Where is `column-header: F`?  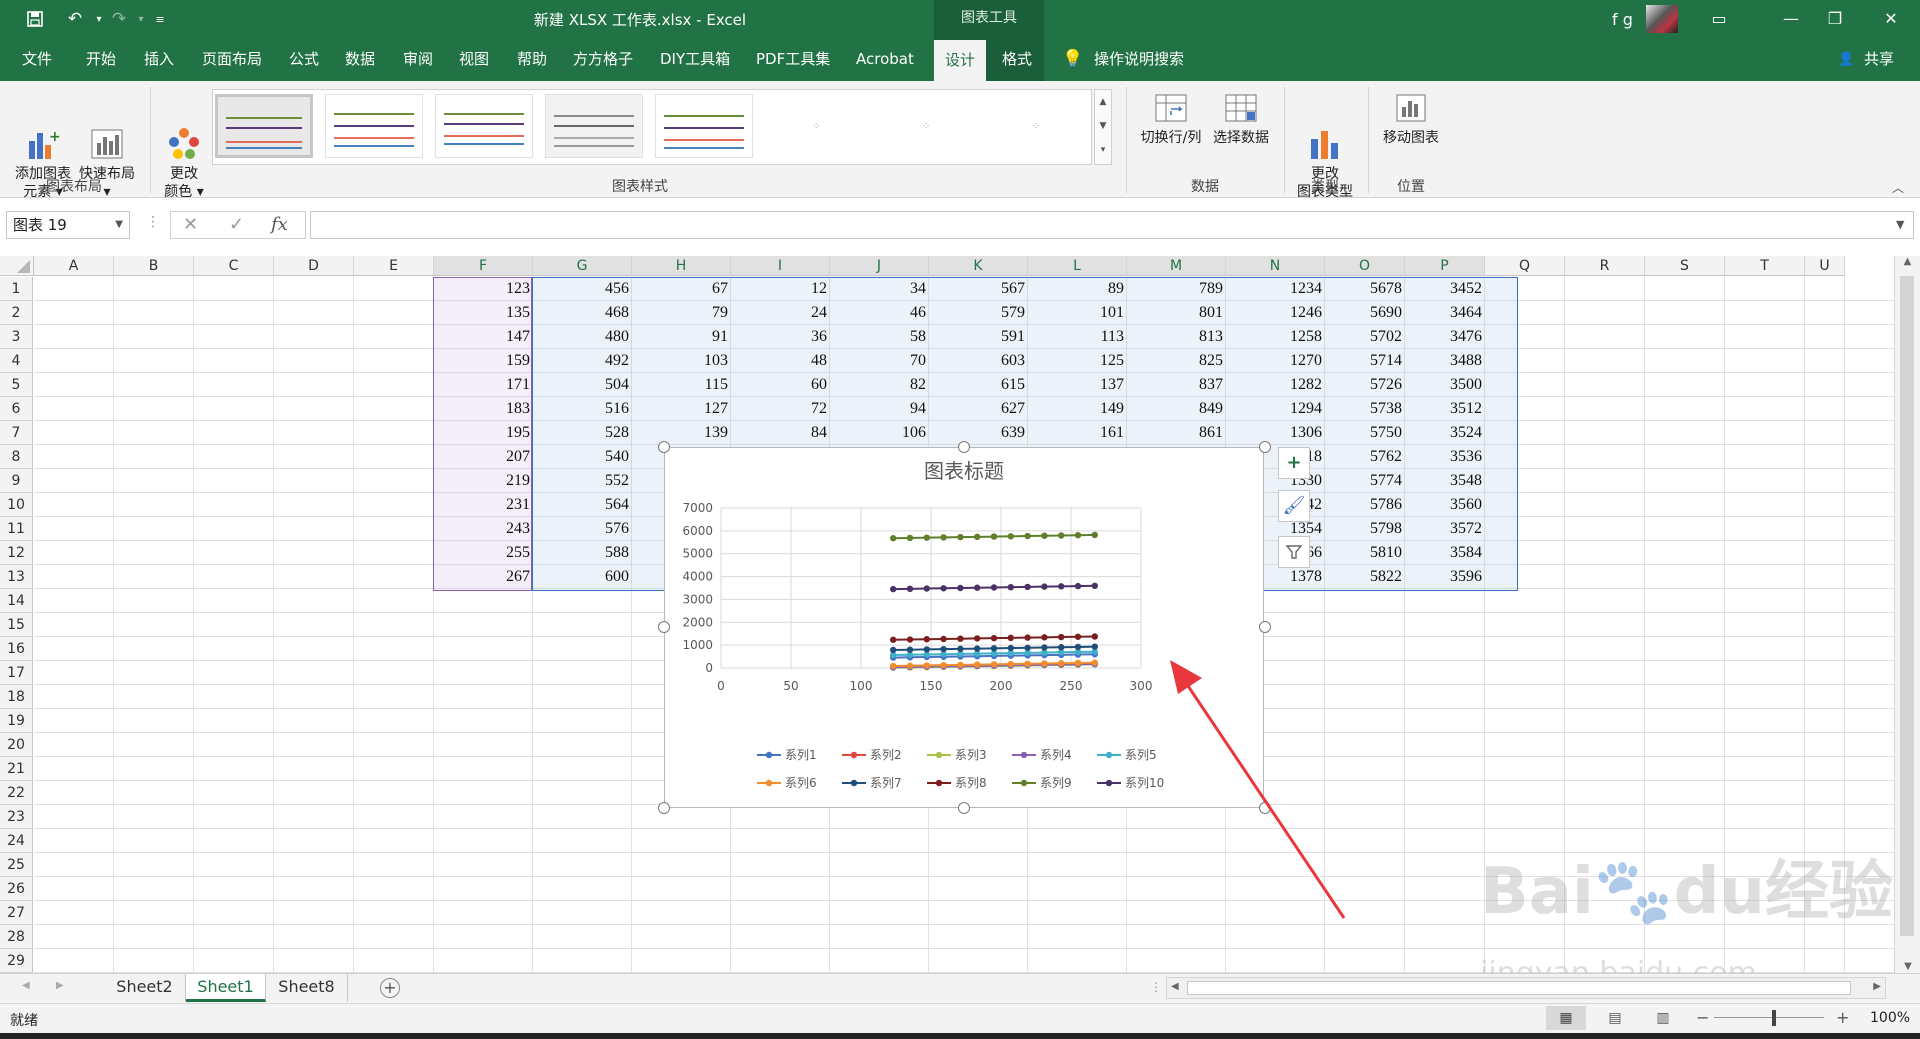
column-header: F is located at coordinates (483, 266).